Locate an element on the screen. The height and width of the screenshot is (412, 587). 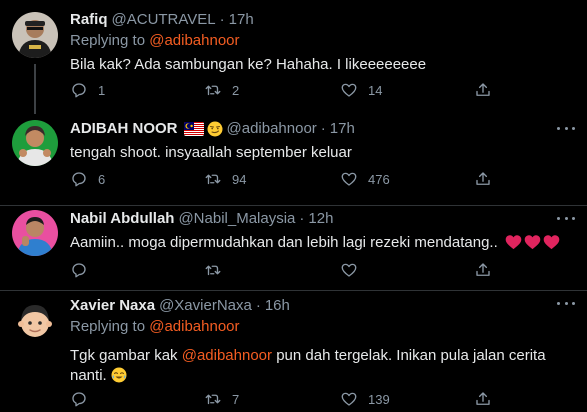
username: @XavierNaxa is located at coordinates (205, 306).